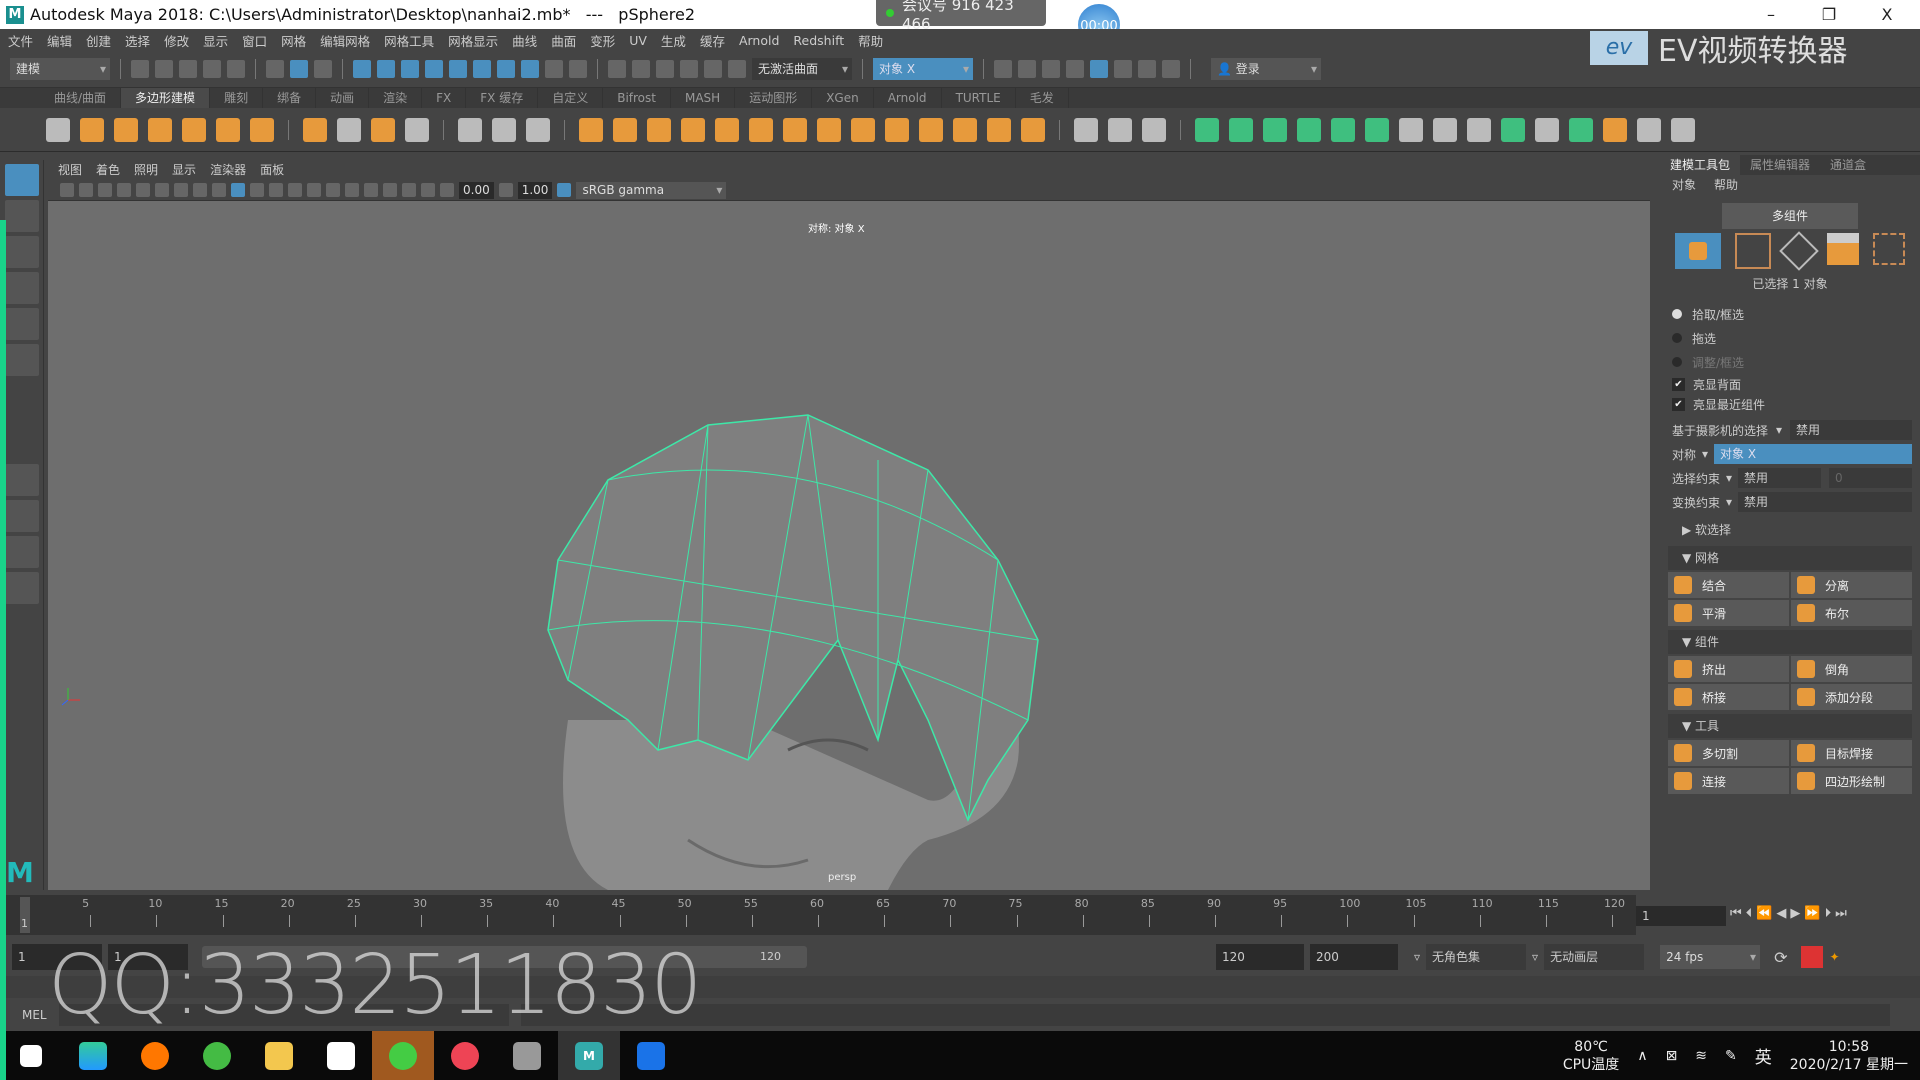 Image resolution: width=1920 pixels, height=1080 pixels. I want to click on anim-layer-dropdown: 无动画层, so click(1594, 957).